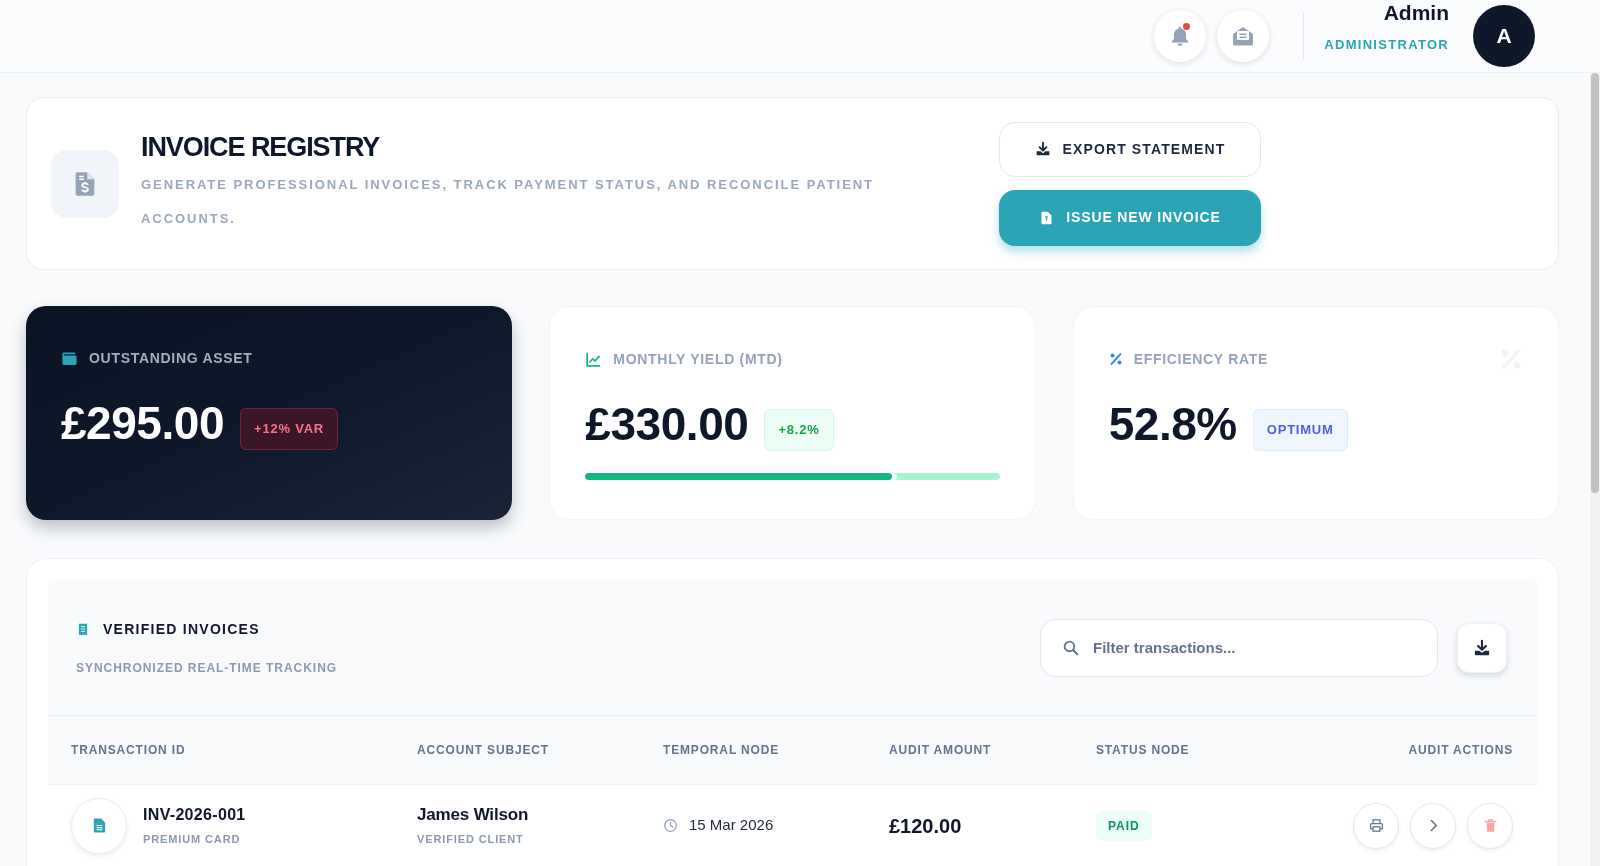 The image size is (1600, 866). Describe the element at coordinates (1180, 36) in the screenshot. I see `notifications-button` at that location.